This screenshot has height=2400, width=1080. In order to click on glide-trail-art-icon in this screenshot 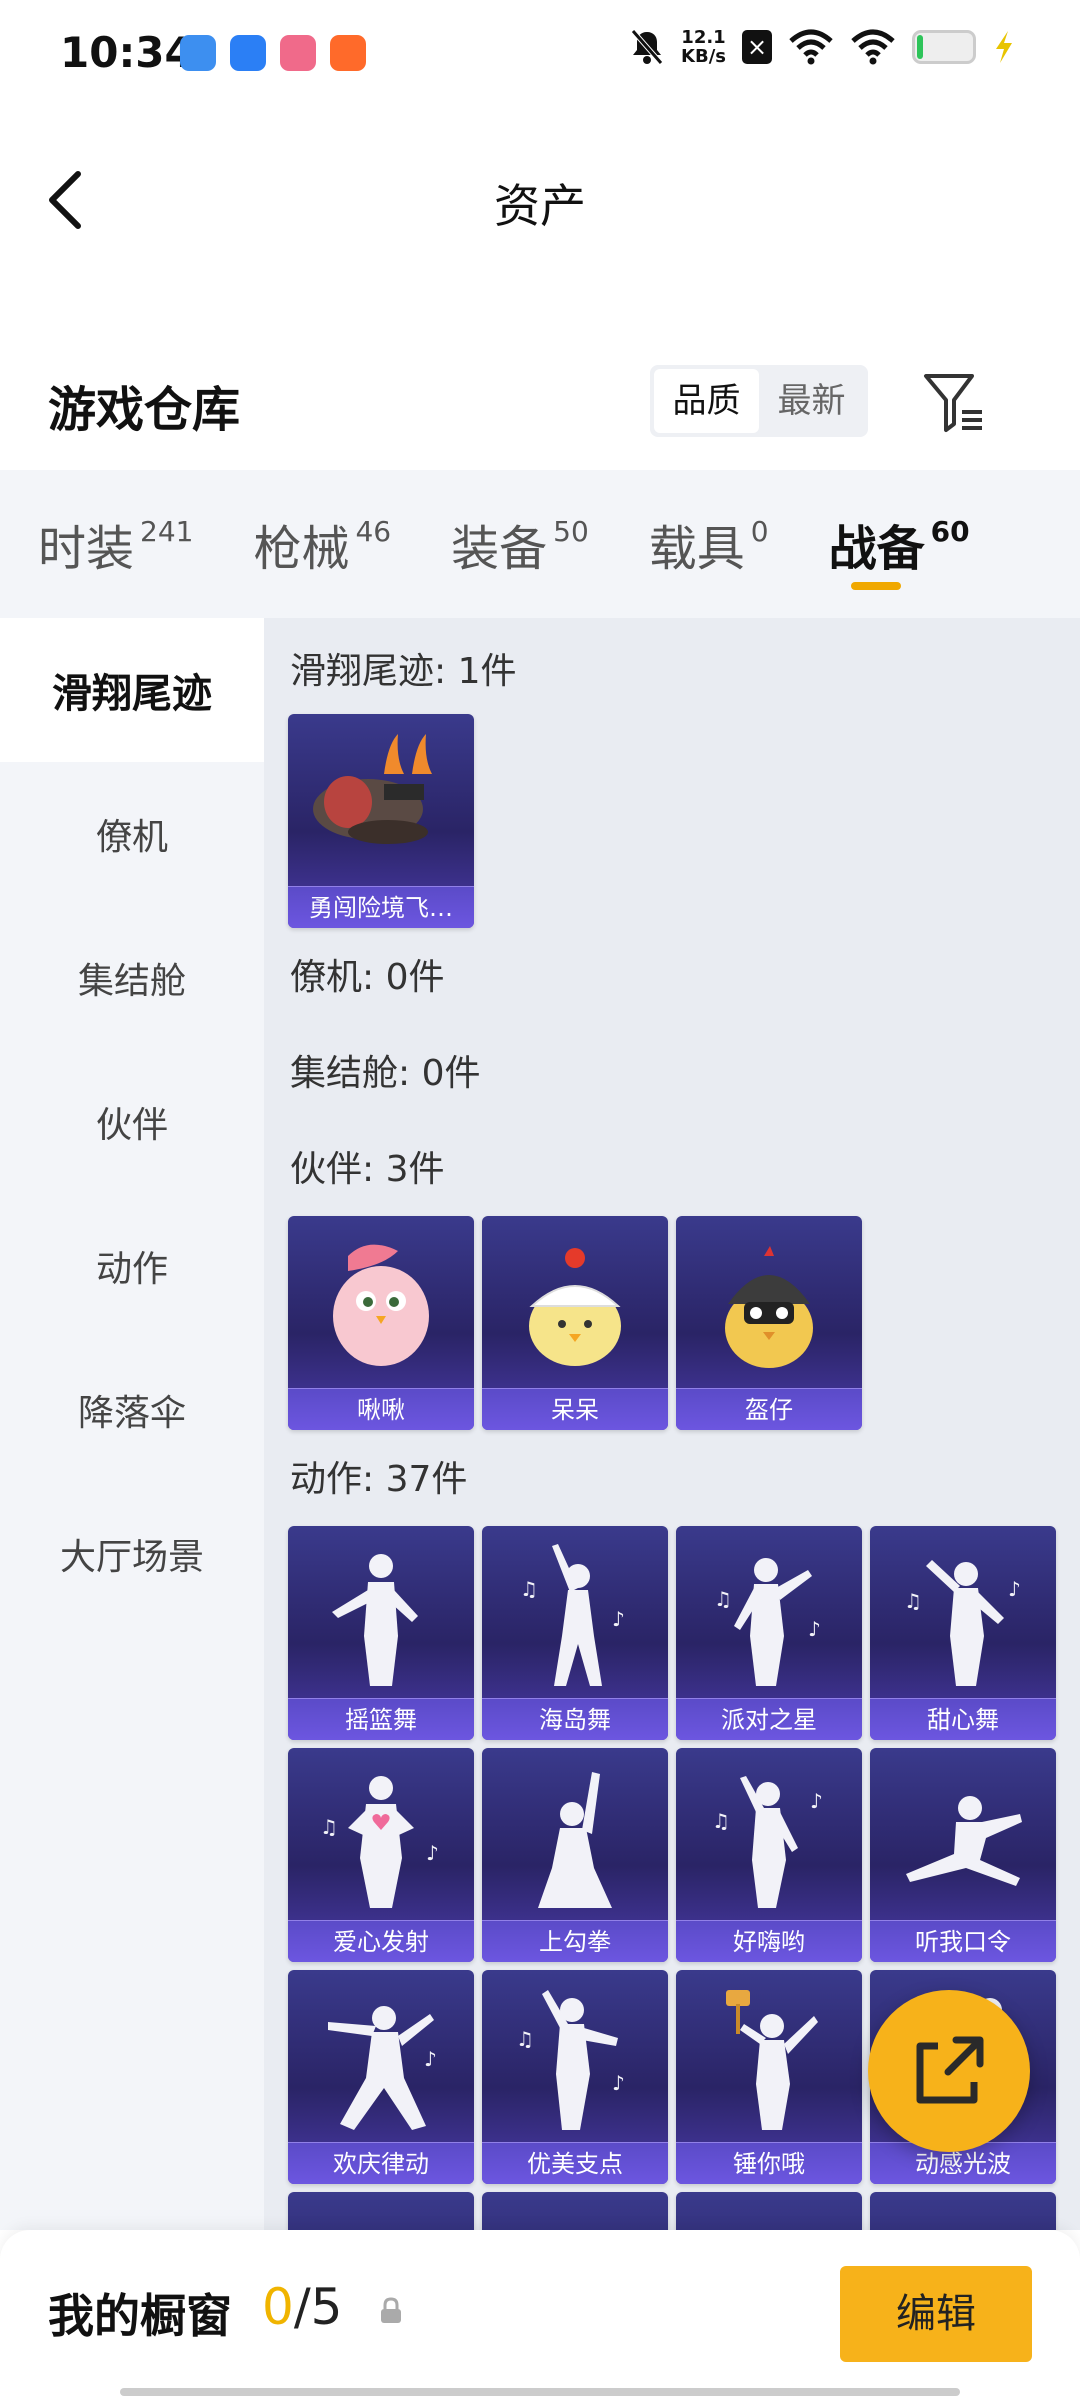, I will do `click(372, 789)`.